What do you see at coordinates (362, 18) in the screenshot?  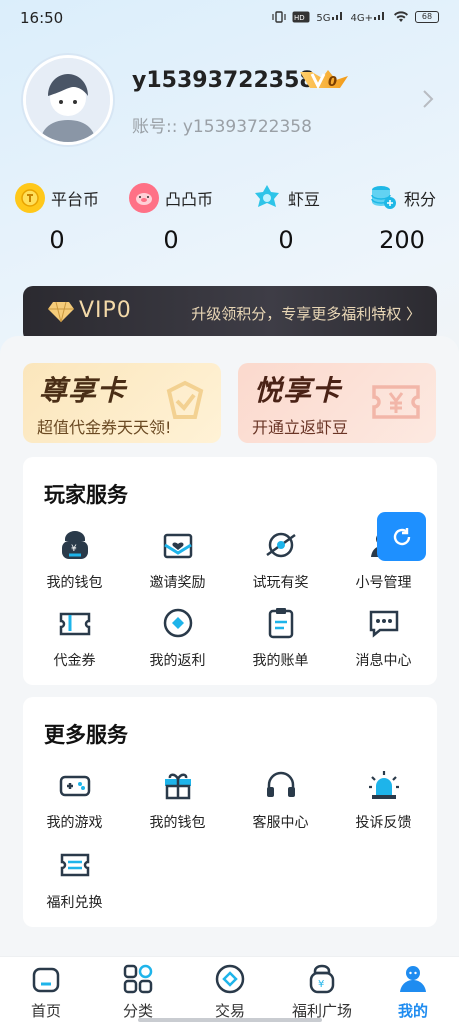 I see `network-4g-label: 4G+` at bounding box center [362, 18].